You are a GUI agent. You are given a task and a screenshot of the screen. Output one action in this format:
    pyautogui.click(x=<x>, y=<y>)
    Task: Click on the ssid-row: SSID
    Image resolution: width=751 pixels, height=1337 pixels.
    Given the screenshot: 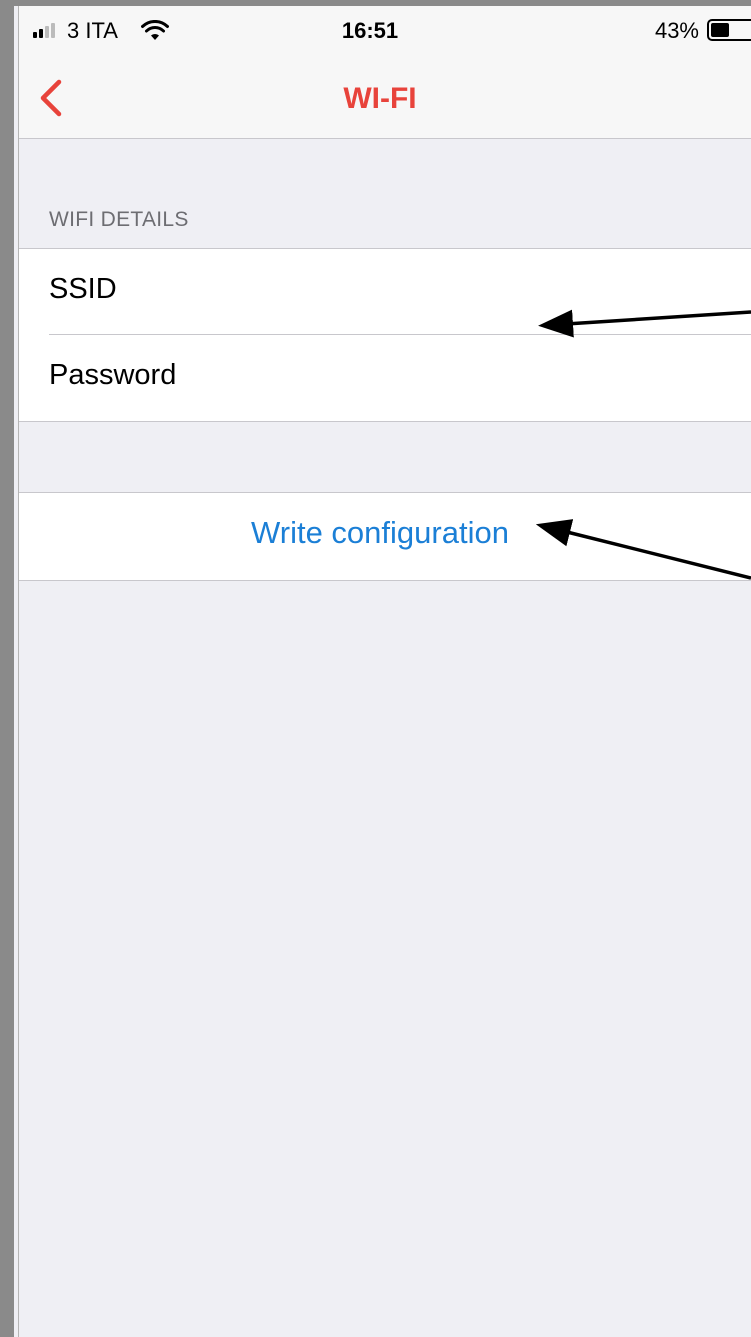 What is the action you would take?
    pyautogui.click(x=385, y=292)
    